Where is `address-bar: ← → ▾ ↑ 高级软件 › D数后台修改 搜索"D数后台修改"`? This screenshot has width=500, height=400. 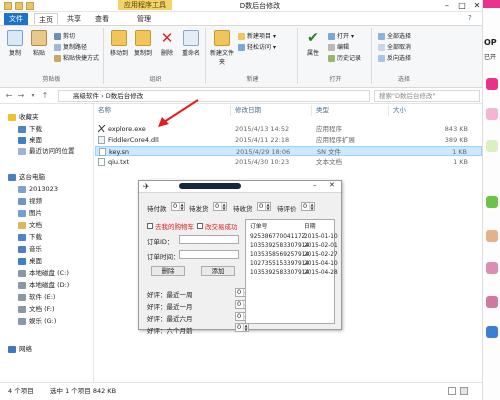
address-bar: ← → ▾ ↑ 高级软件 › D数后台修改 搜索"D数后台修改" is located at coordinates (241, 96).